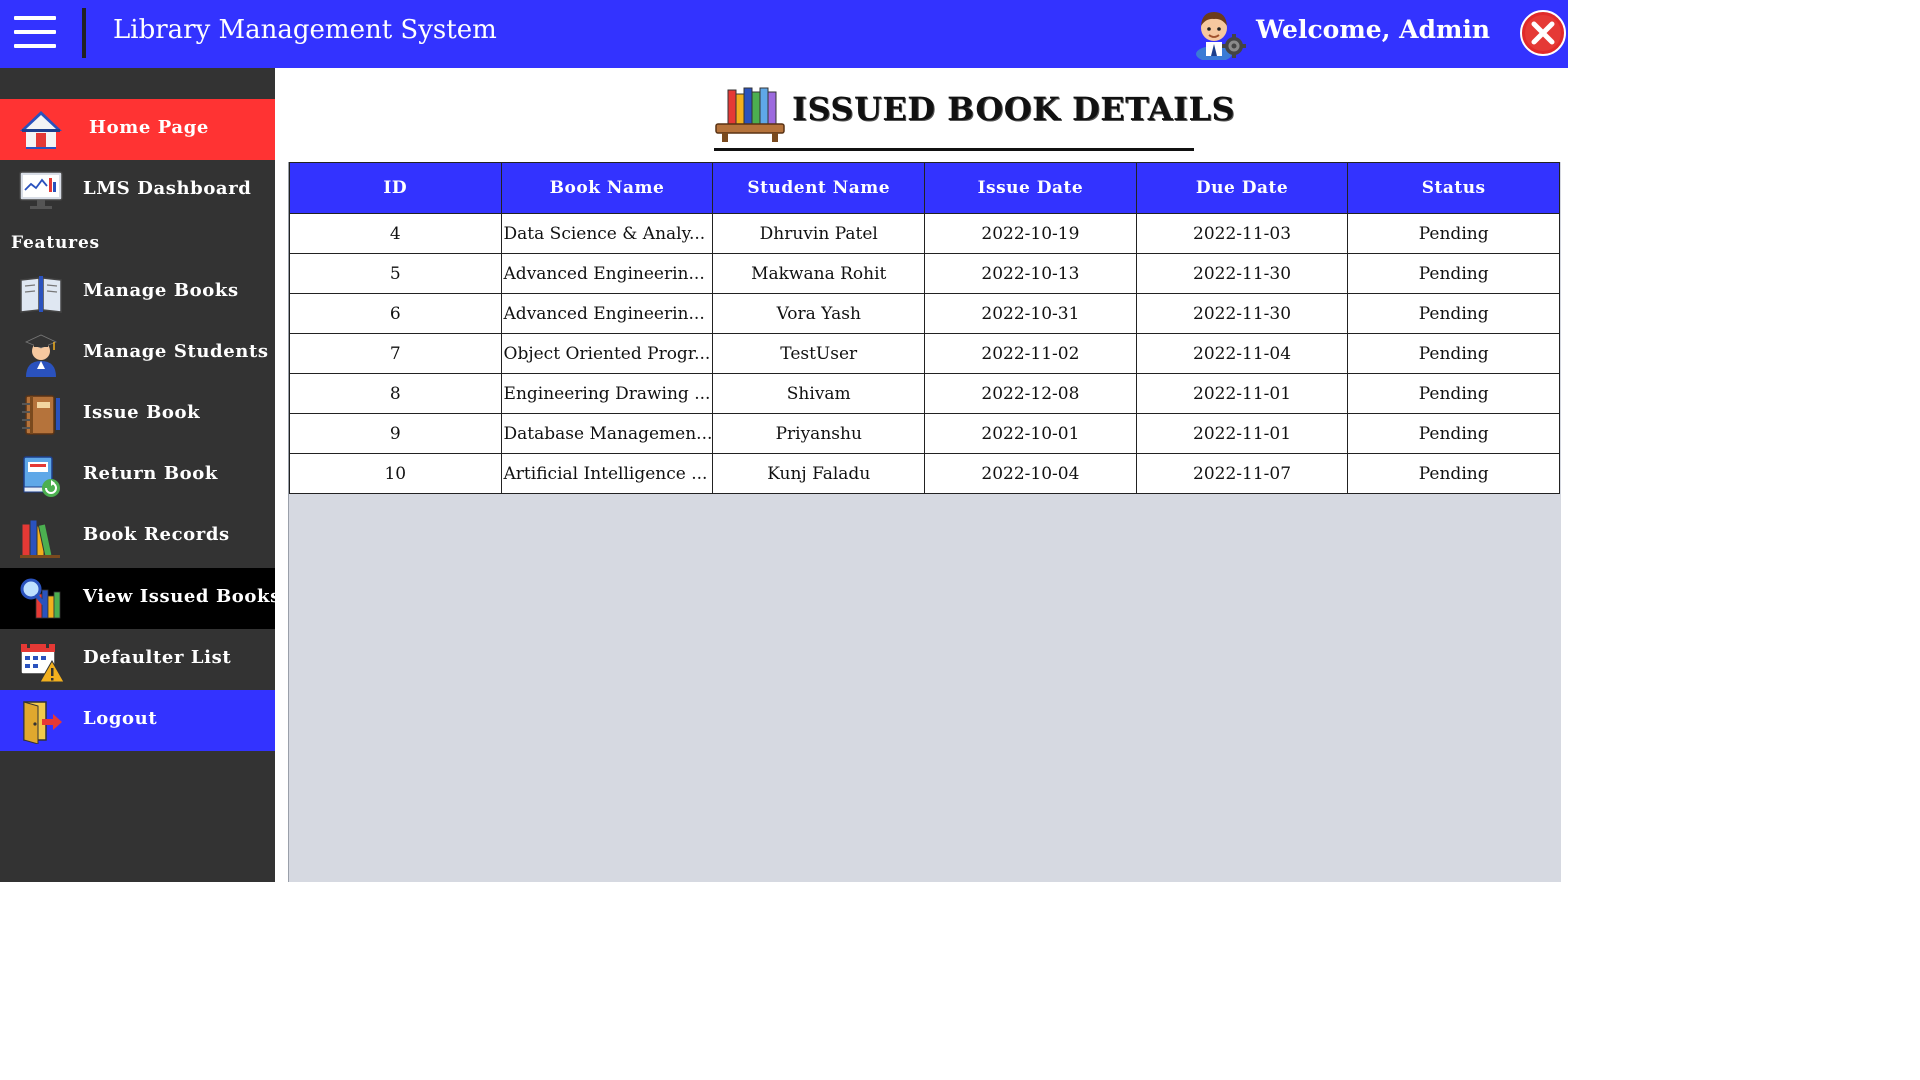  Describe the element at coordinates (819, 188) in the screenshot. I see `column-header-student-name: Student Name` at that location.